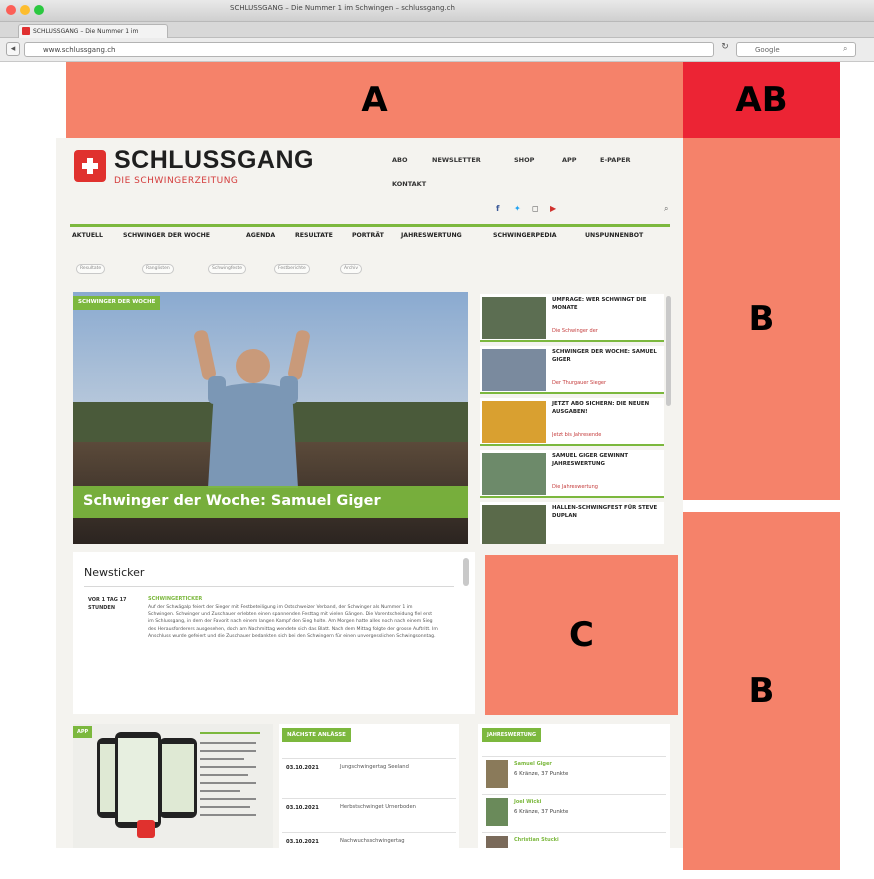  Describe the element at coordinates (158, 269) in the screenshot. I see `subnav-item: Ranglisten` at that location.